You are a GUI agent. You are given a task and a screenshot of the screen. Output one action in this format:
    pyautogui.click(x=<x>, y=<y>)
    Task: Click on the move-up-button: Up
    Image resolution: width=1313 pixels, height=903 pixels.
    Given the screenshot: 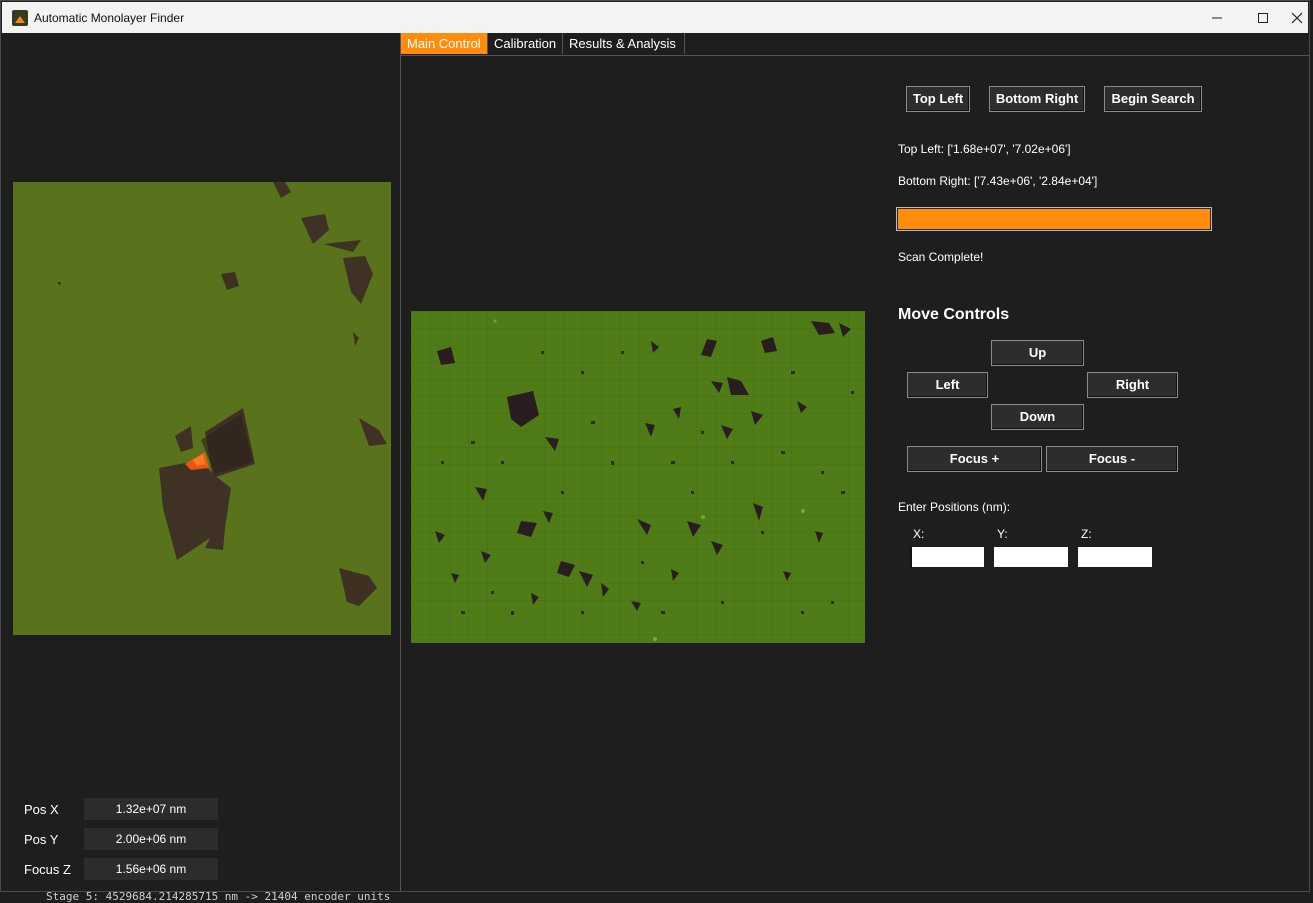 What is the action you would take?
    pyautogui.click(x=1037, y=353)
    